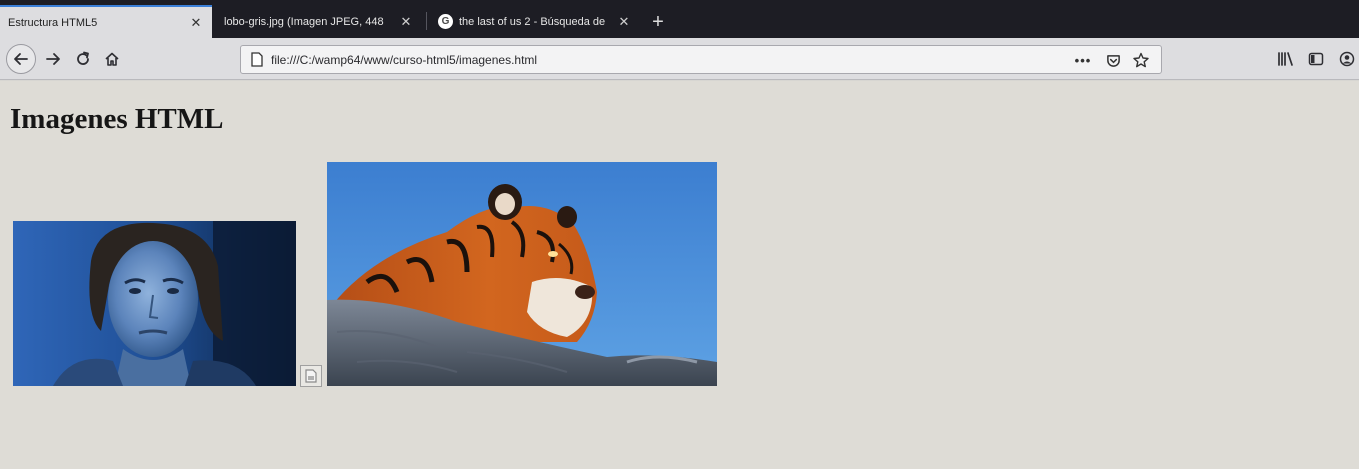 This screenshot has height=469, width=1359. What do you see at coordinates (445, 21) in the screenshot?
I see `google-icon: G` at bounding box center [445, 21].